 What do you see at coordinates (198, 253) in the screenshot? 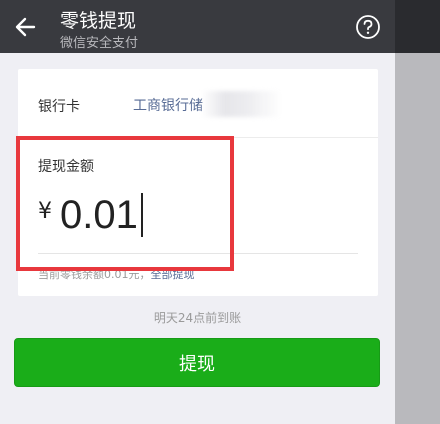
I see `amount-underline` at bounding box center [198, 253].